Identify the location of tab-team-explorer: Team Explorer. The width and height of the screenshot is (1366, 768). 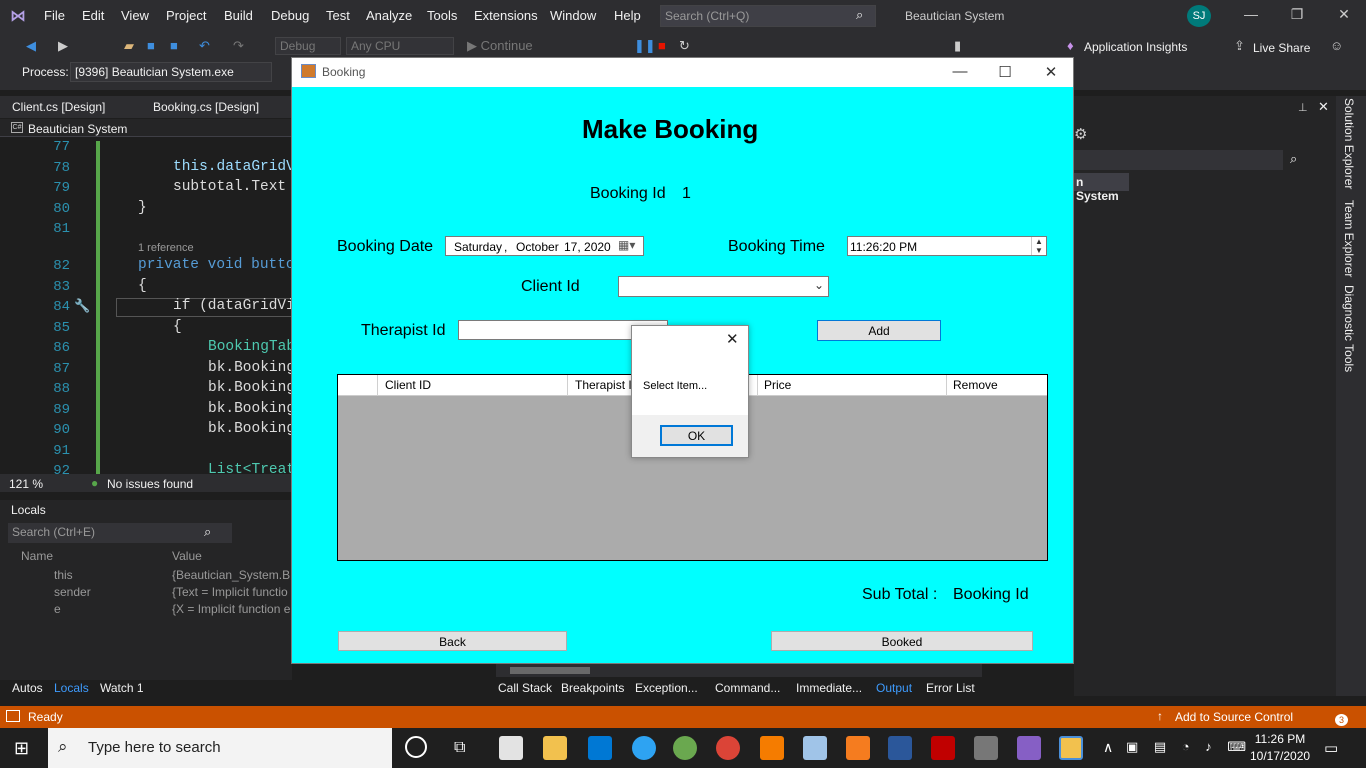
(1349, 238).